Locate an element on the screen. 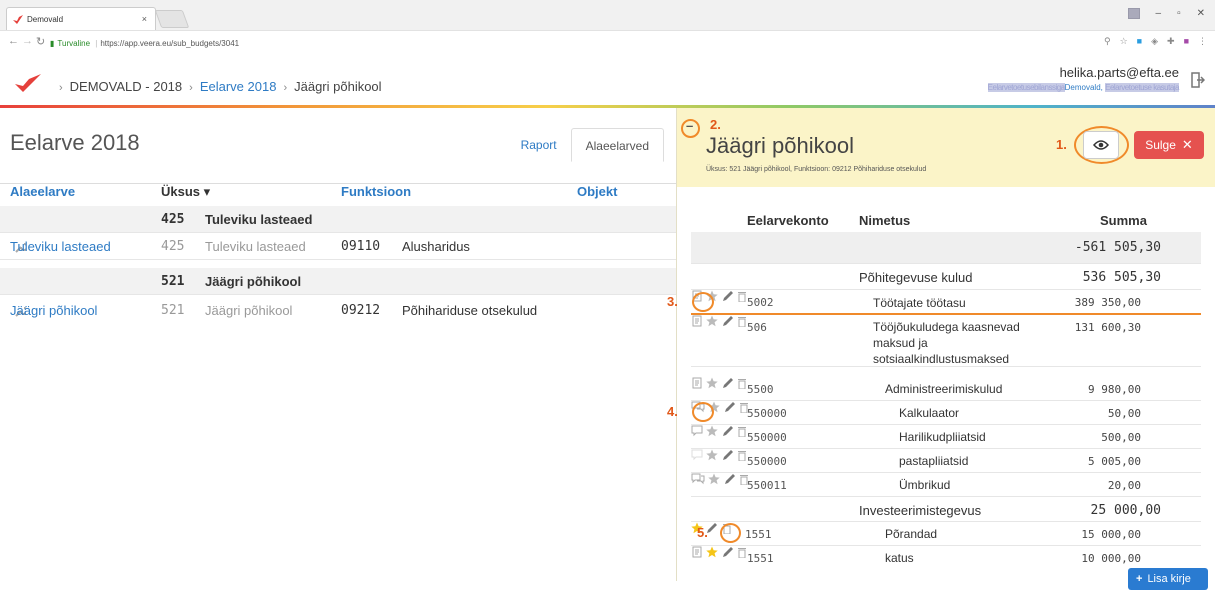  back-icon: ← is located at coordinates (13, 41).